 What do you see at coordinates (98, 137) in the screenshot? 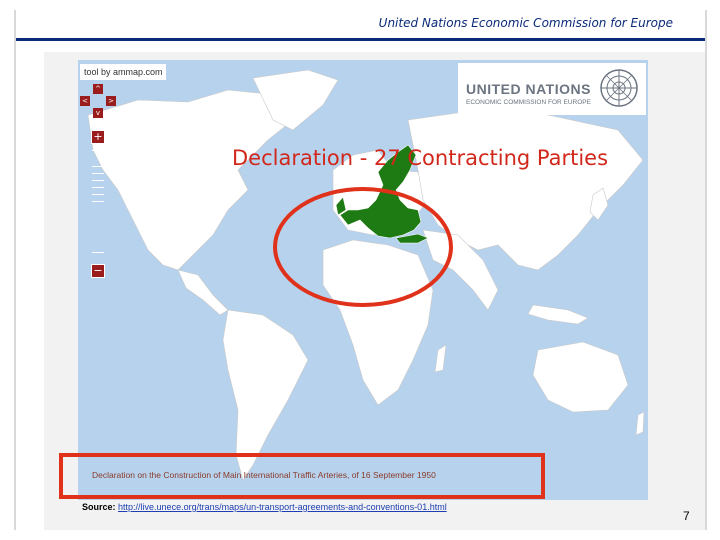
I see `zoom-in-button: +` at bounding box center [98, 137].